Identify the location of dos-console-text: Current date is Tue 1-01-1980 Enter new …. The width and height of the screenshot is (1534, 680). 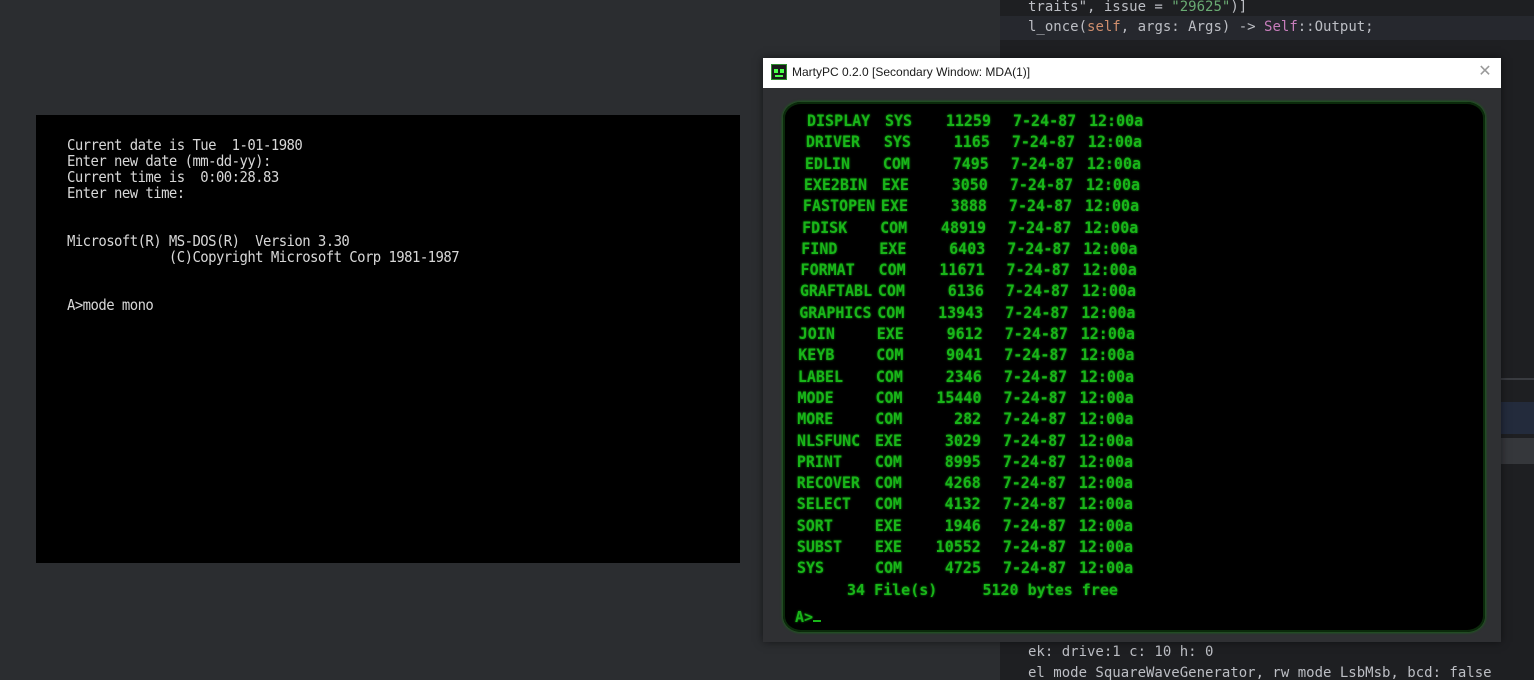
(263, 225).